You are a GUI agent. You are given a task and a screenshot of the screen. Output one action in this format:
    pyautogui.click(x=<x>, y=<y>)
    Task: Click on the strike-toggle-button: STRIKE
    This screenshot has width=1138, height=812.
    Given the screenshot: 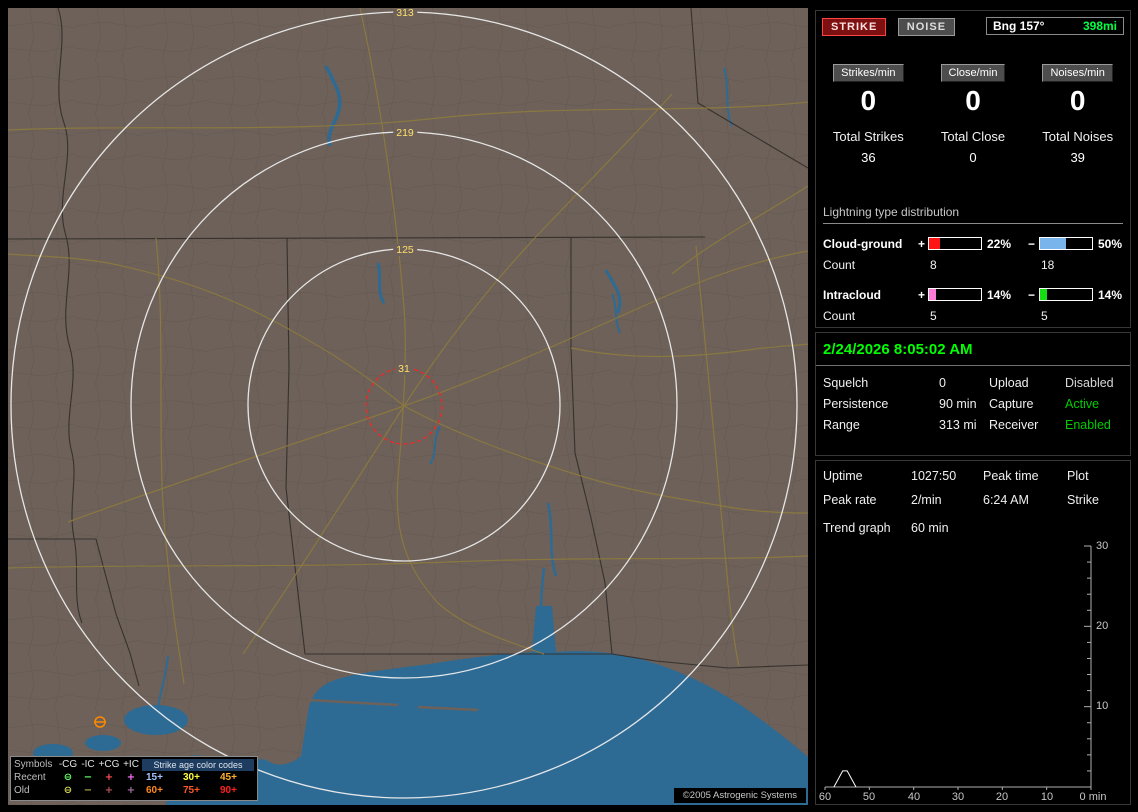 What is the action you would take?
    pyautogui.click(x=854, y=27)
    